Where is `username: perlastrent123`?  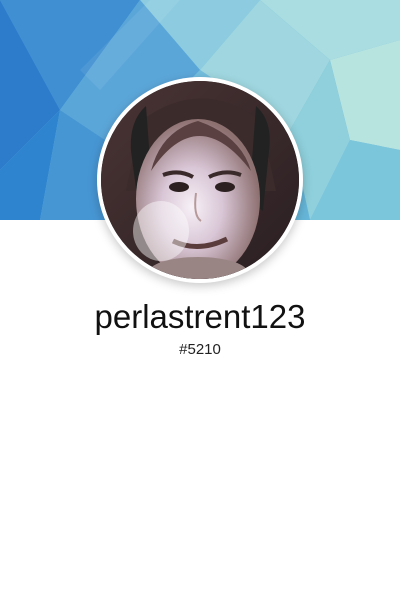
username: perlastrent123 is located at coordinates (200, 316).